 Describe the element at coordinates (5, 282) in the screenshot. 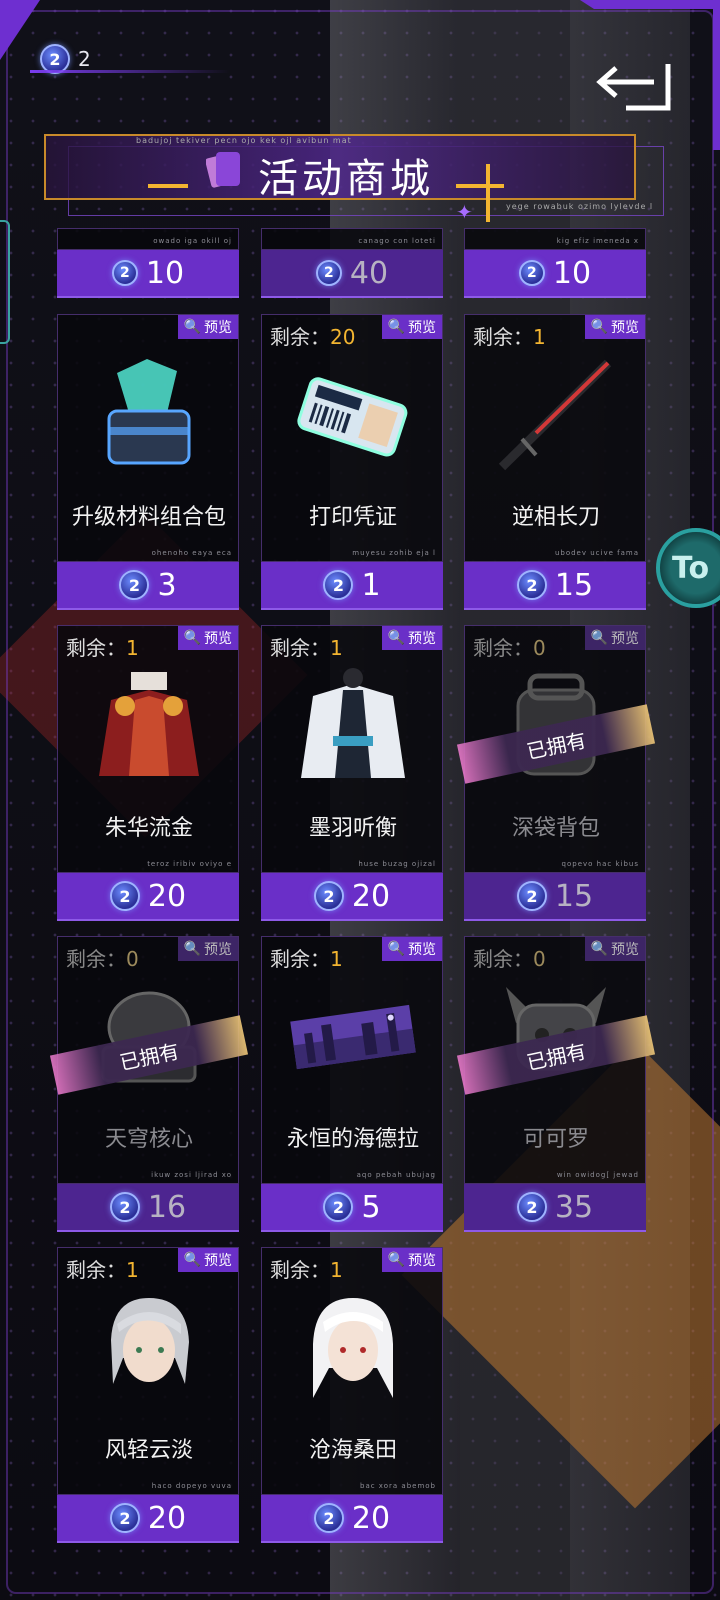

I see `side-tab` at that location.